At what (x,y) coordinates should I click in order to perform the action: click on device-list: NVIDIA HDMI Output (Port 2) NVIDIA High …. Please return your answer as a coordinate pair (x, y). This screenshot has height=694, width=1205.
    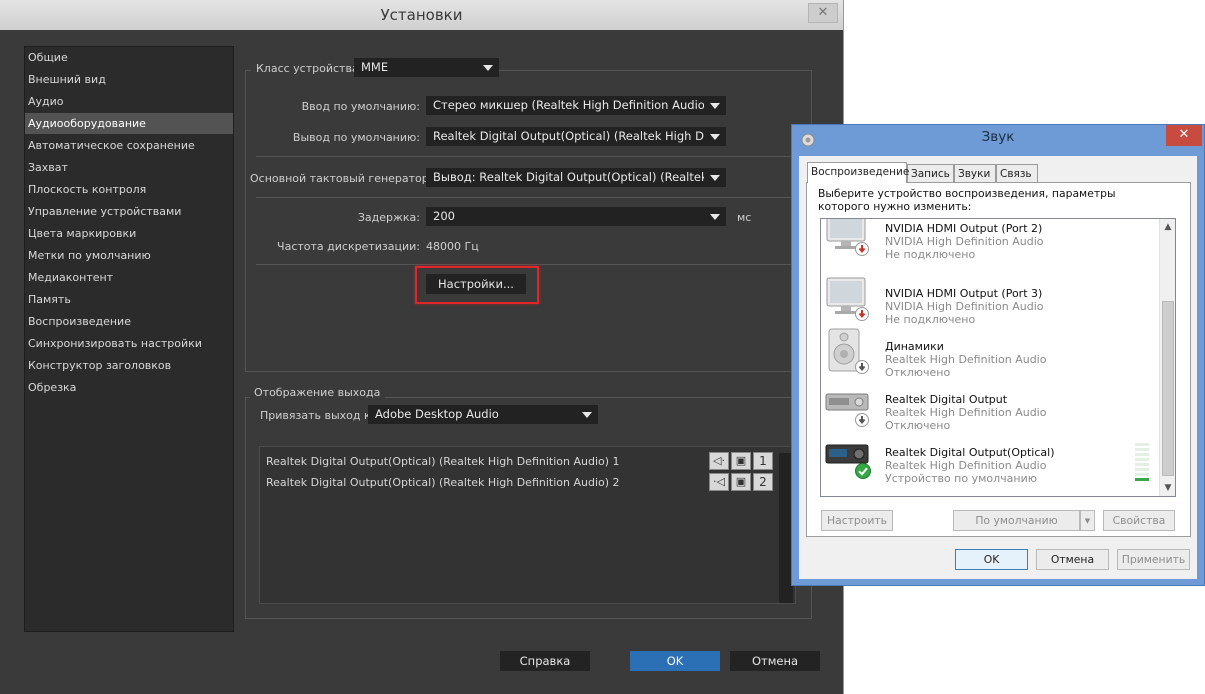
    Looking at the image, I should click on (998, 357).